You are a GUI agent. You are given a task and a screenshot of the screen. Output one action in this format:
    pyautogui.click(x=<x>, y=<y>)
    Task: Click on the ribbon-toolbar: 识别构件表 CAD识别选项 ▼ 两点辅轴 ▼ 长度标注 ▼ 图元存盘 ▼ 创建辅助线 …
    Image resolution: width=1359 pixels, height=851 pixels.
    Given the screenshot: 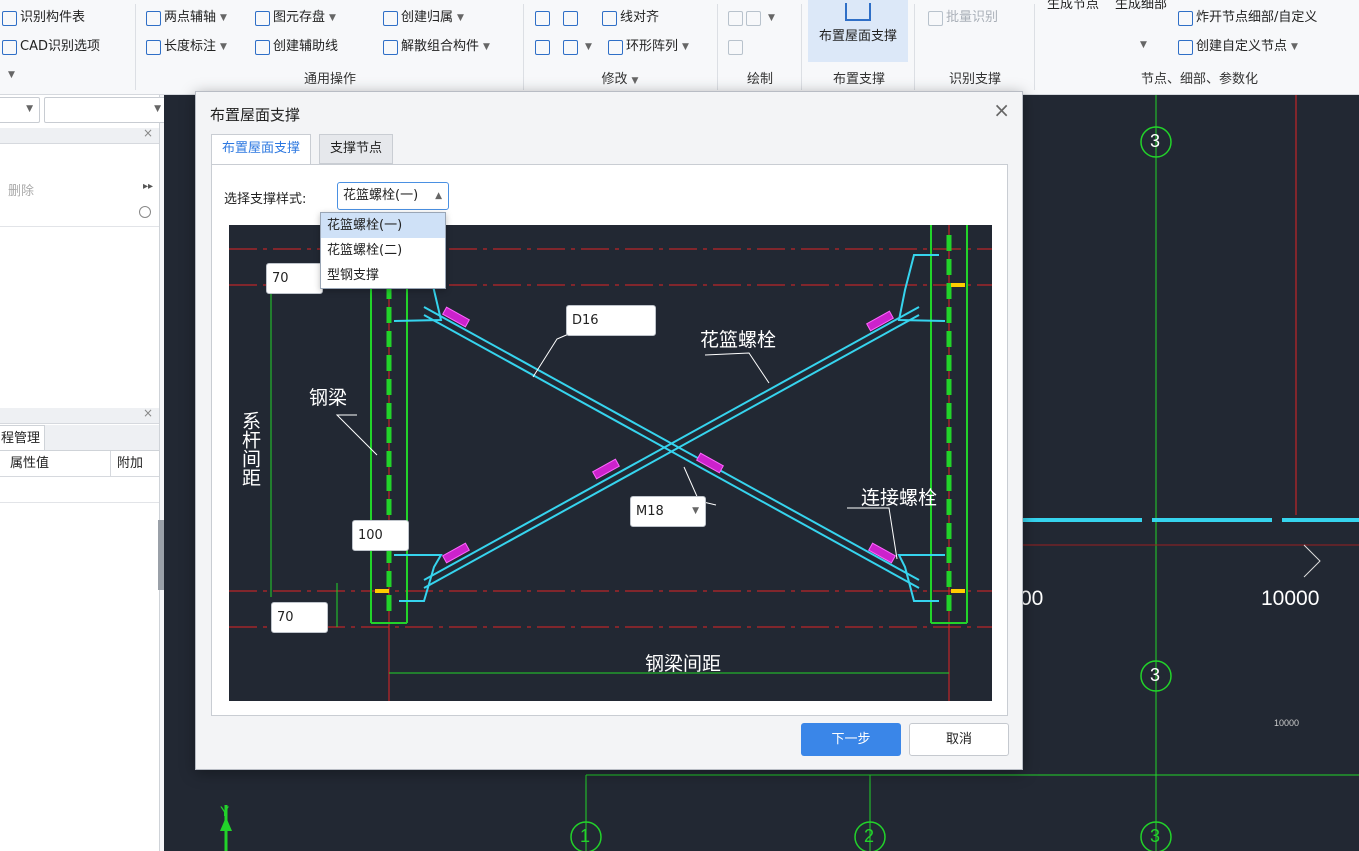 What is the action you would take?
    pyautogui.click(x=679, y=47)
    